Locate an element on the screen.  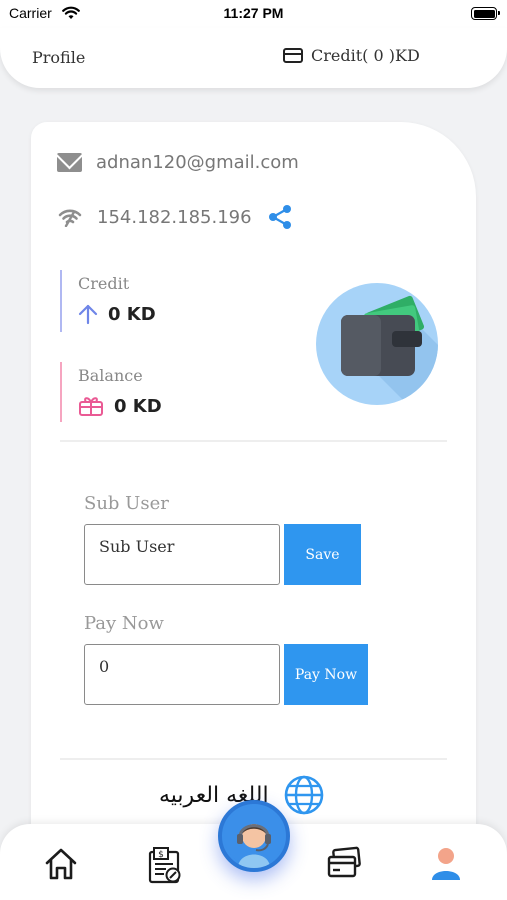
support-button is located at coordinates (254, 836).